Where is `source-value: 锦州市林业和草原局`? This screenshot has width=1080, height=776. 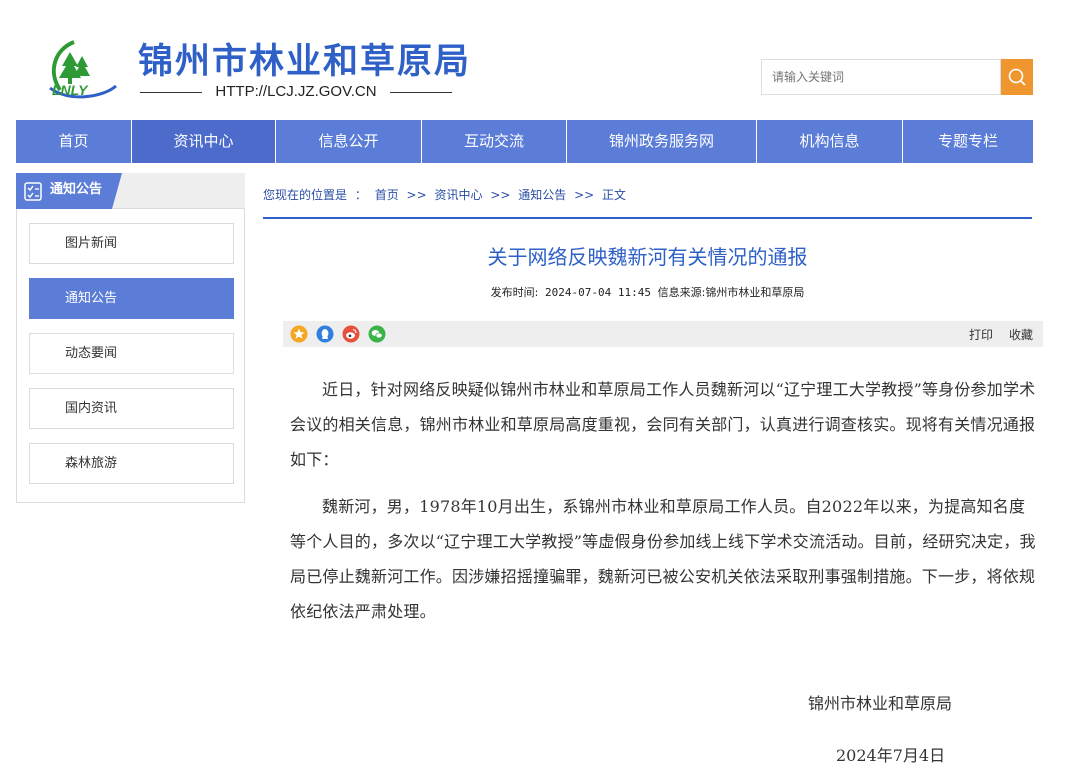 source-value: 锦州市林业和草原局 is located at coordinates (755, 292).